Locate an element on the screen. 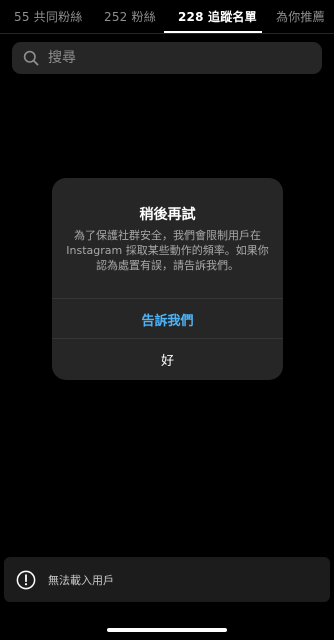 The image size is (334, 640). tab-mutual-followers: 55 共同粉絲 is located at coordinates (48, 16).